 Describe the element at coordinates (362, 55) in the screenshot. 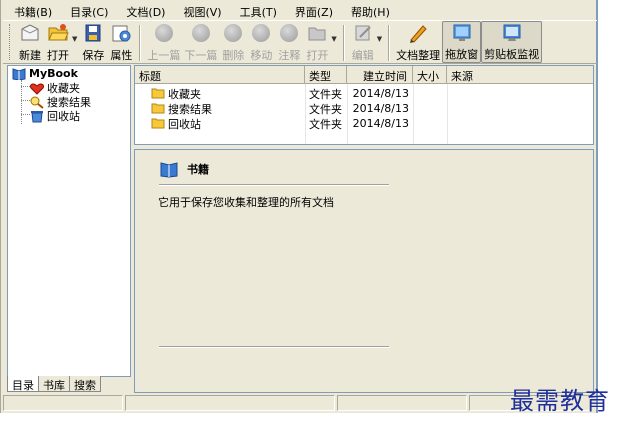

I see `edit-label: 编辑` at that location.